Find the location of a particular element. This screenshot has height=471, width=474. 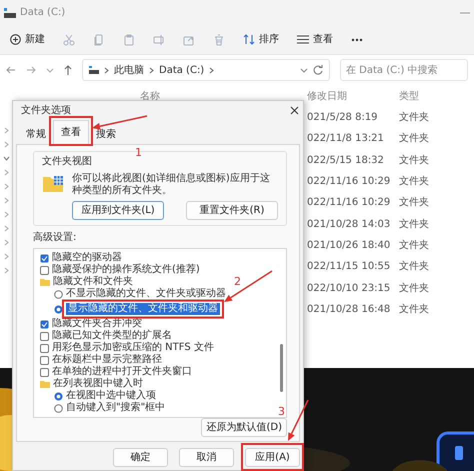

date-cell-text: 021/10/26 18:40 is located at coordinates (348, 245).